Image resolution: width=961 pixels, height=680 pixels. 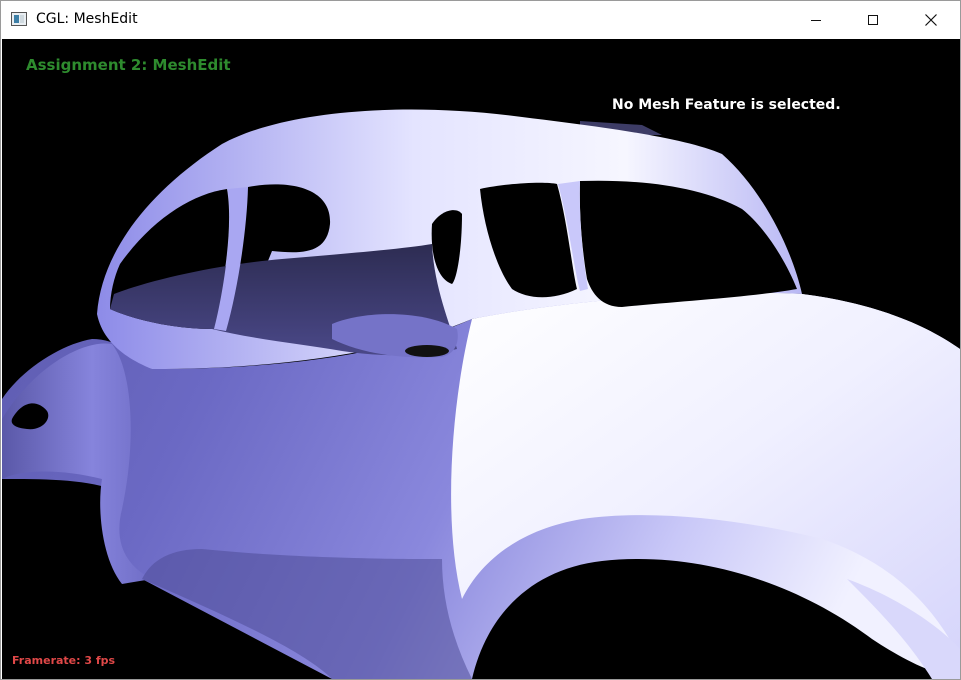 What do you see at coordinates (87, 19) in the screenshot?
I see `window-title: CGL: MeshEdit` at bounding box center [87, 19].